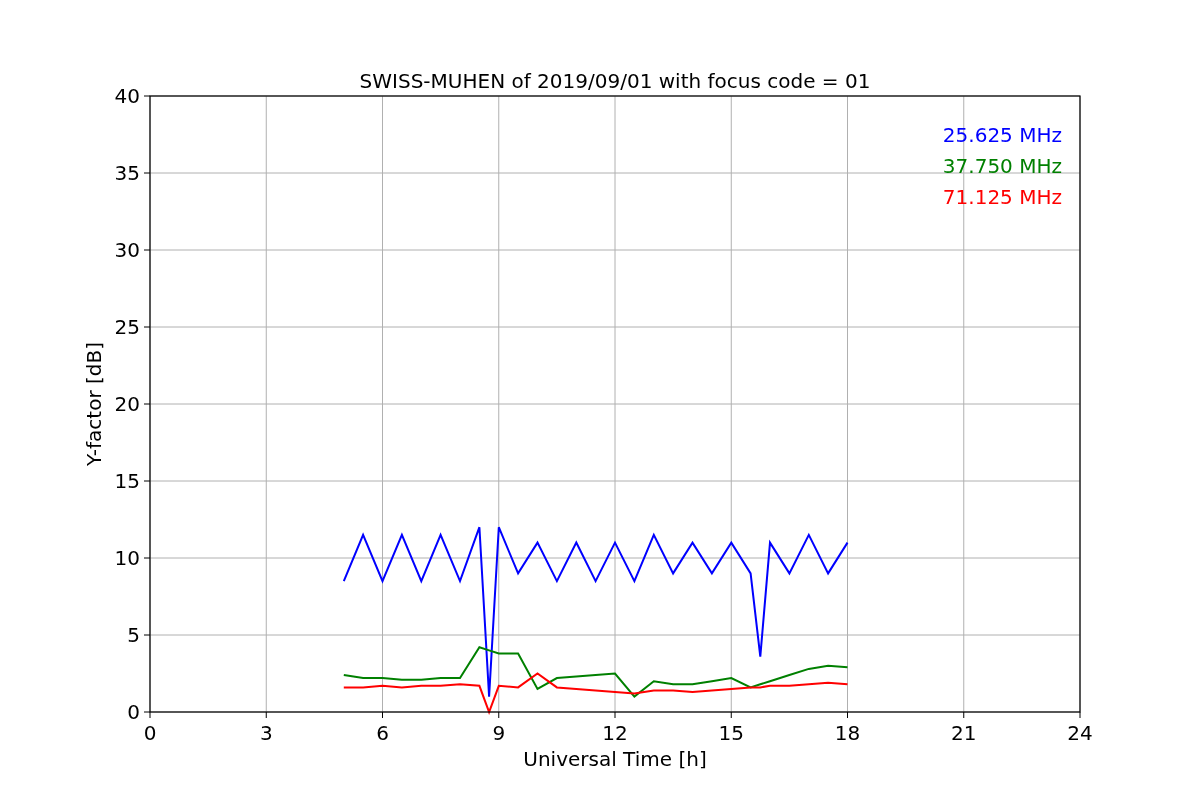 Image resolution: width=1200 pixels, height=800 pixels. I want to click on x-tick-label: 15, so click(731, 733).